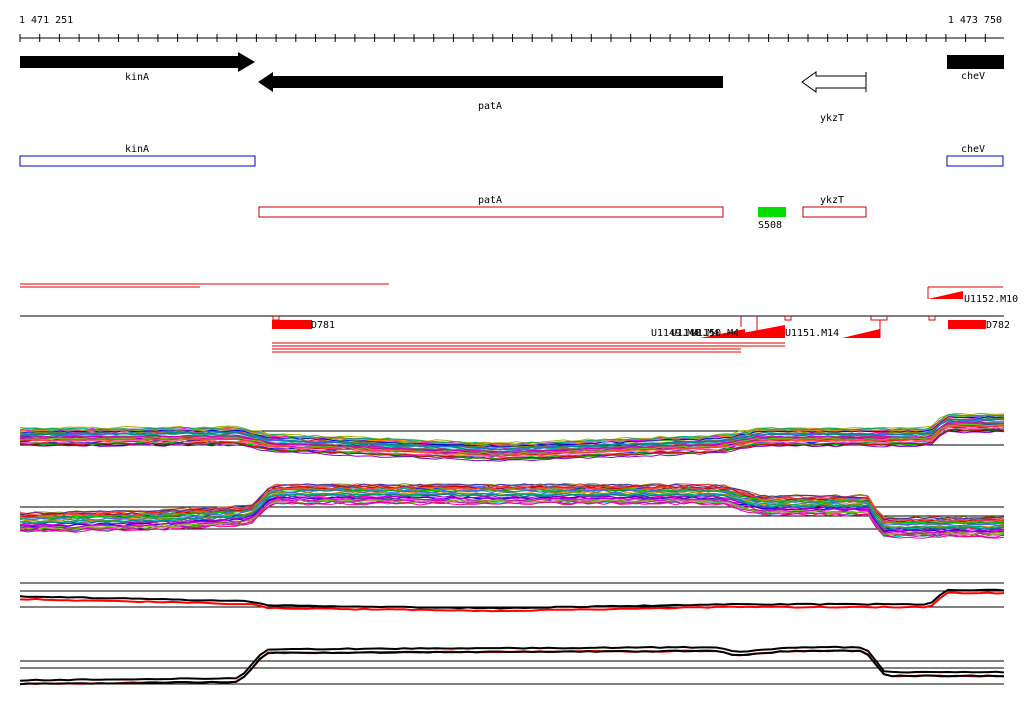 The height and width of the screenshot is (718, 1024). I want to click on coordinate-ruler, so click(511, 38).